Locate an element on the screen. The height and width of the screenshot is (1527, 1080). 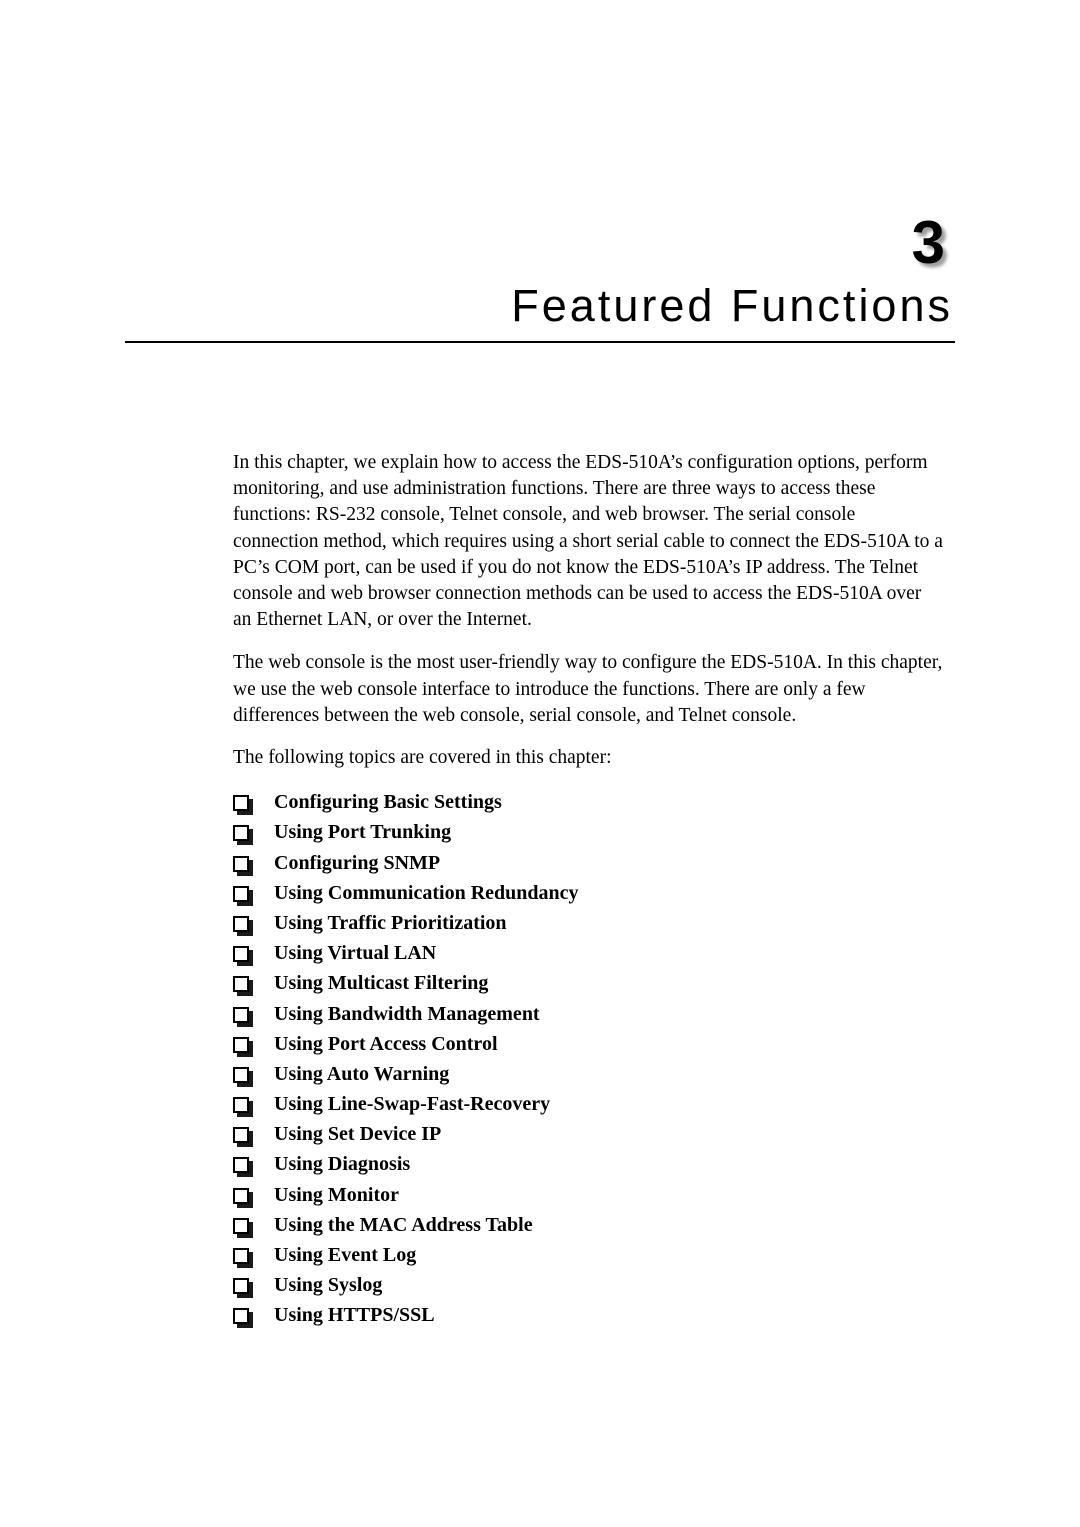
list-item: Using Auto Warning is located at coordinates (588, 1074).